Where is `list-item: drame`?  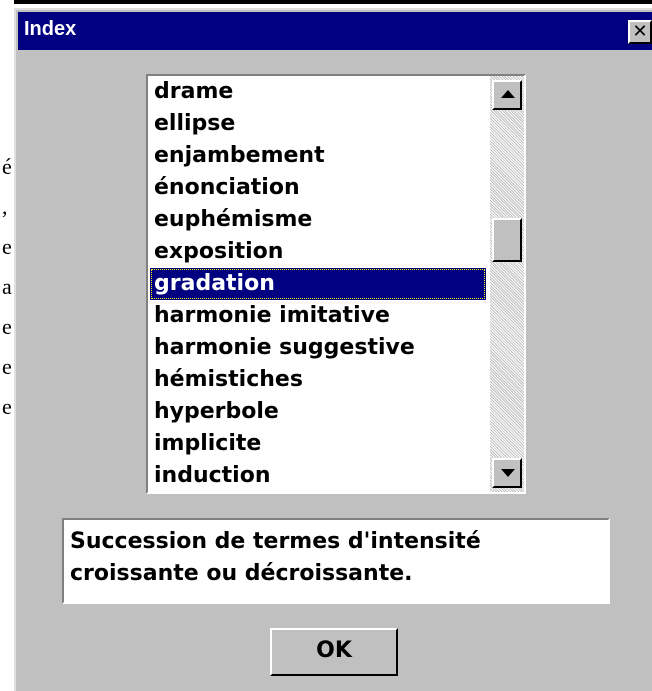
list-item: drame is located at coordinates (318, 92).